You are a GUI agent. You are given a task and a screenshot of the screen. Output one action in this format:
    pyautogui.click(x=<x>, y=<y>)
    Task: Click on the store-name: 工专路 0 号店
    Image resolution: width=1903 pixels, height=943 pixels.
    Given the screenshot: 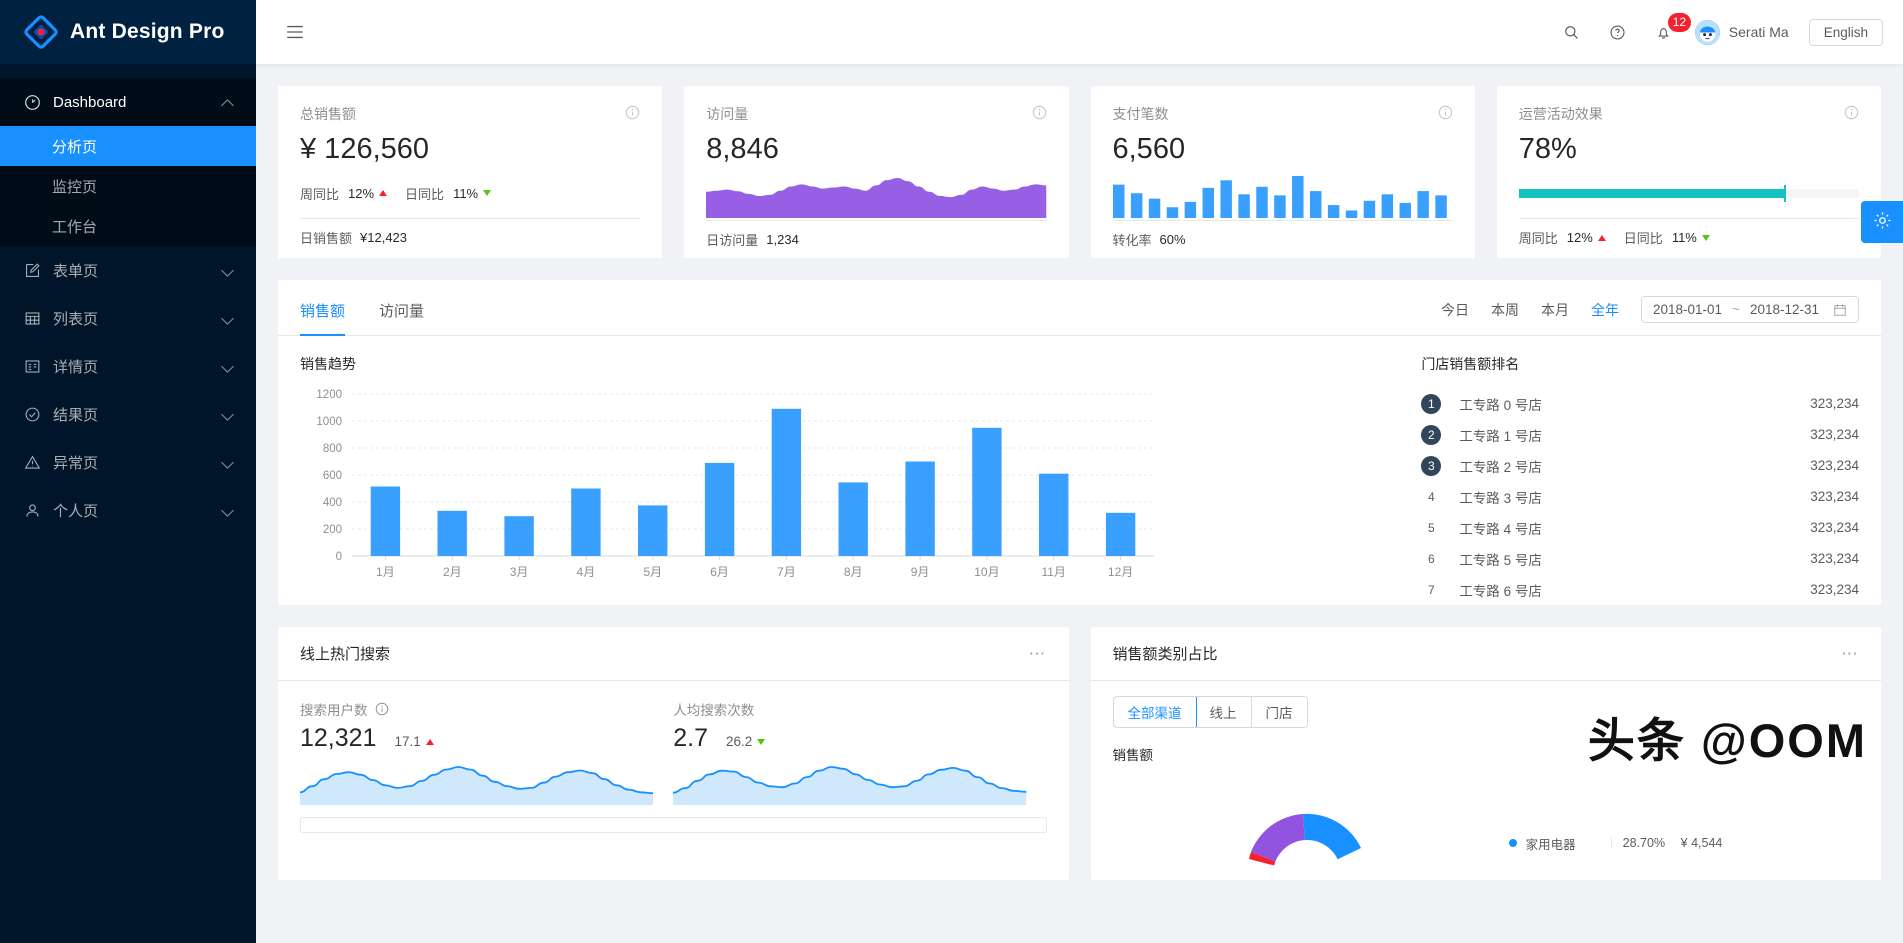 What is the action you would take?
    pyautogui.click(x=1500, y=405)
    